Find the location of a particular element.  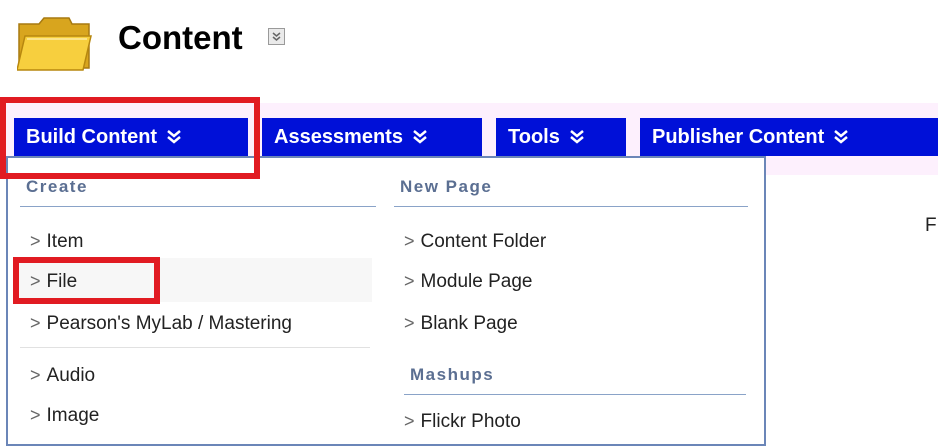

menu-section-header-new-page: New Page is located at coordinates (446, 186).